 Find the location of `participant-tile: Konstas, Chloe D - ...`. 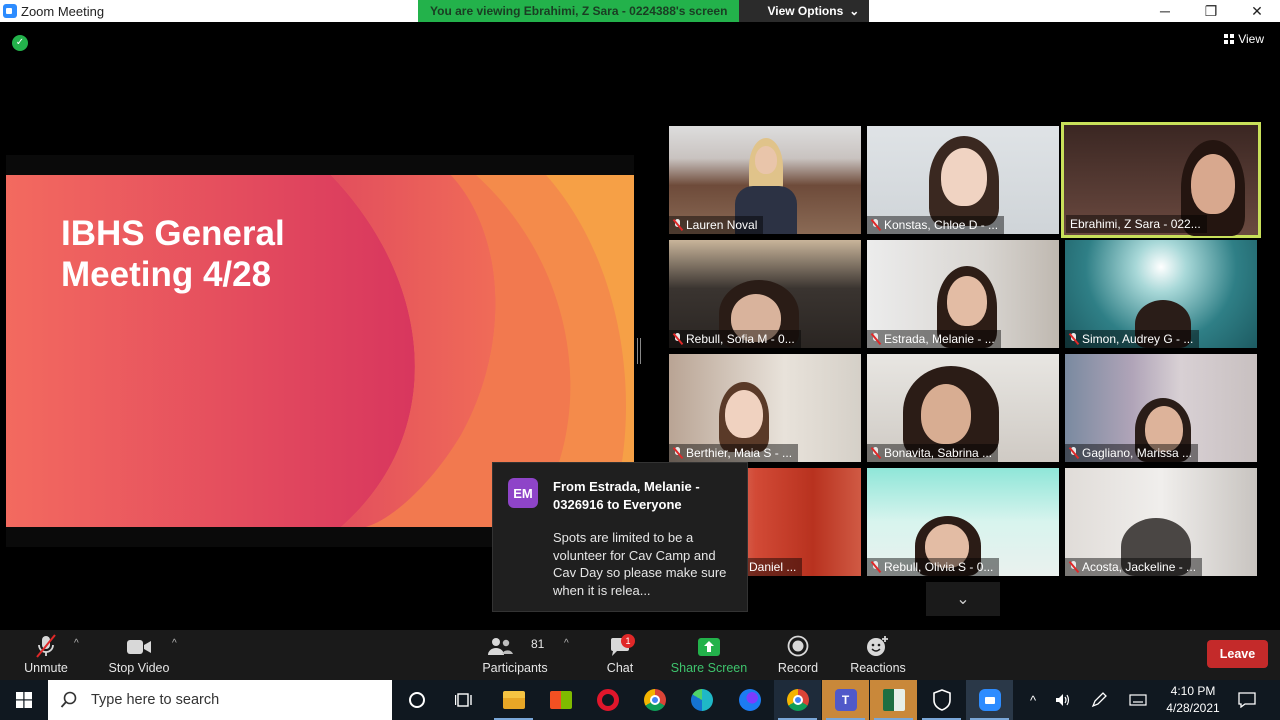

participant-tile: Konstas, Chloe D - ... is located at coordinates (963, 180).